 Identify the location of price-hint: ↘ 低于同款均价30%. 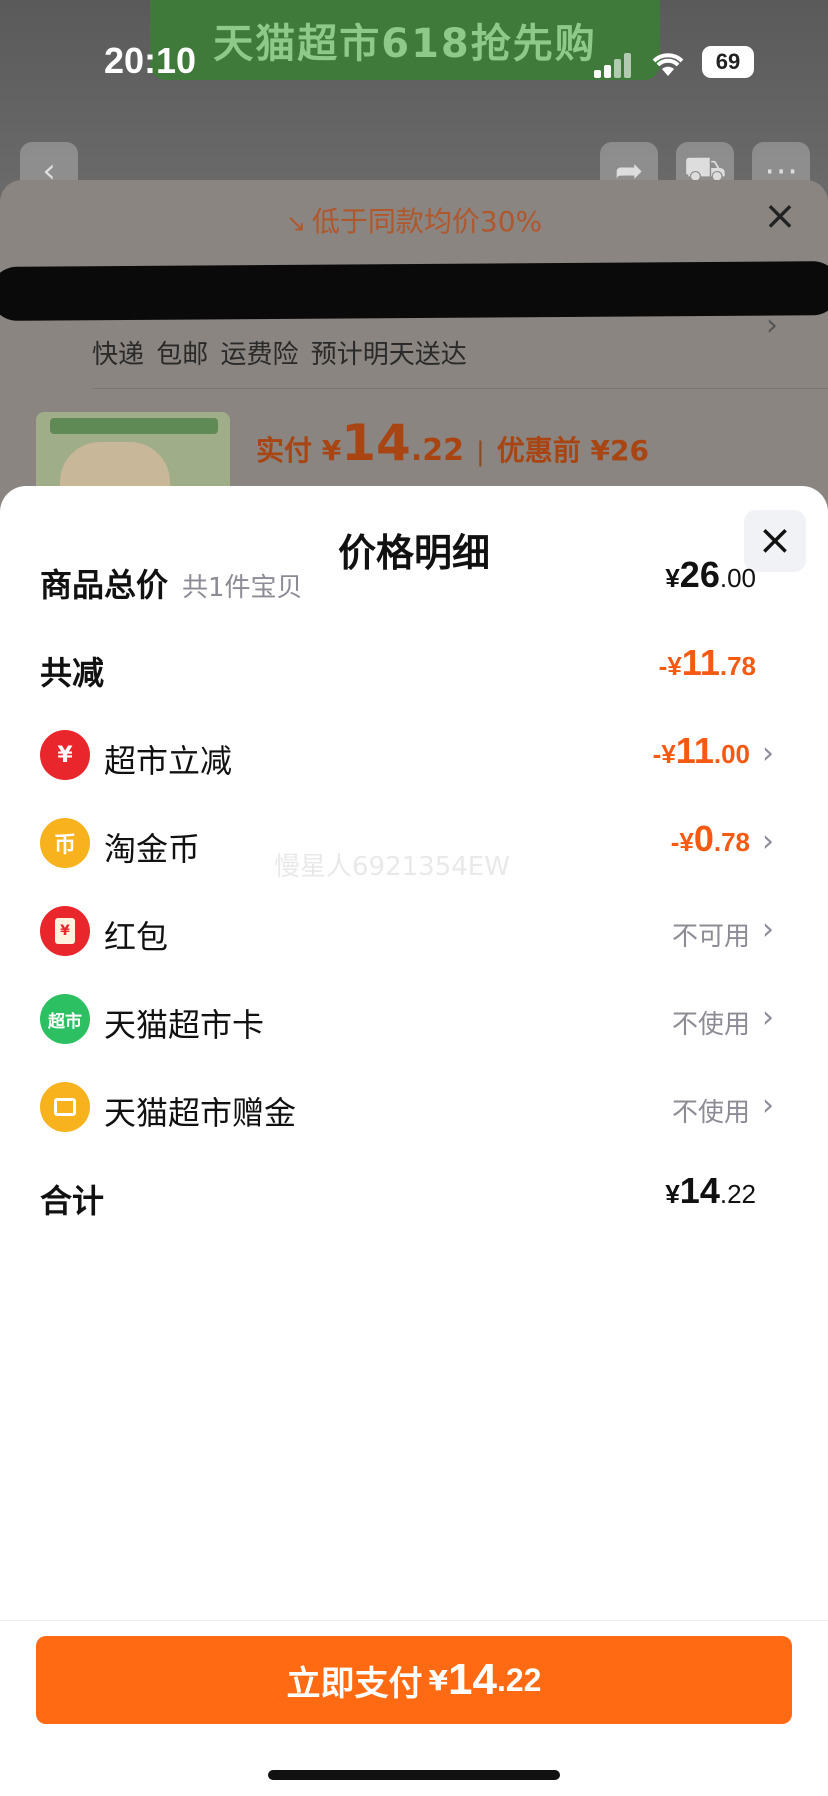
(414, 220).